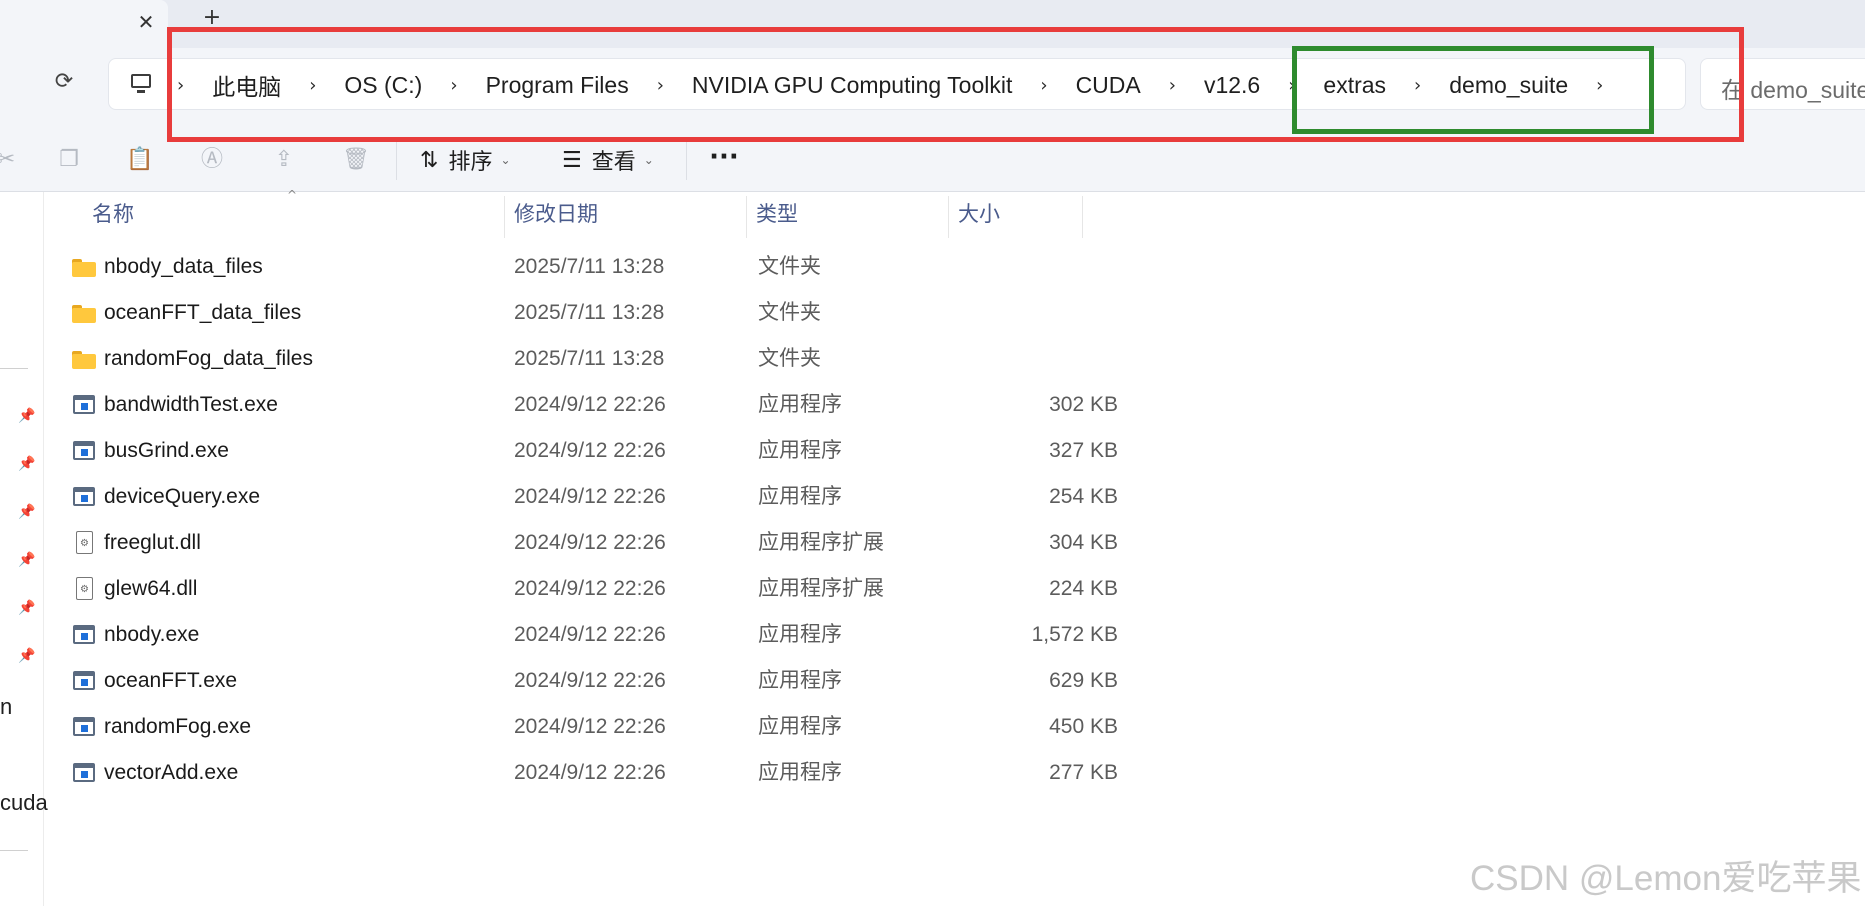 Image resolution: width=1865 pixels, height=906 pixels. I want to click on navigation-pane: 📌 📌 📌 📌 📌 📌 n cuda, so click(24, 549).